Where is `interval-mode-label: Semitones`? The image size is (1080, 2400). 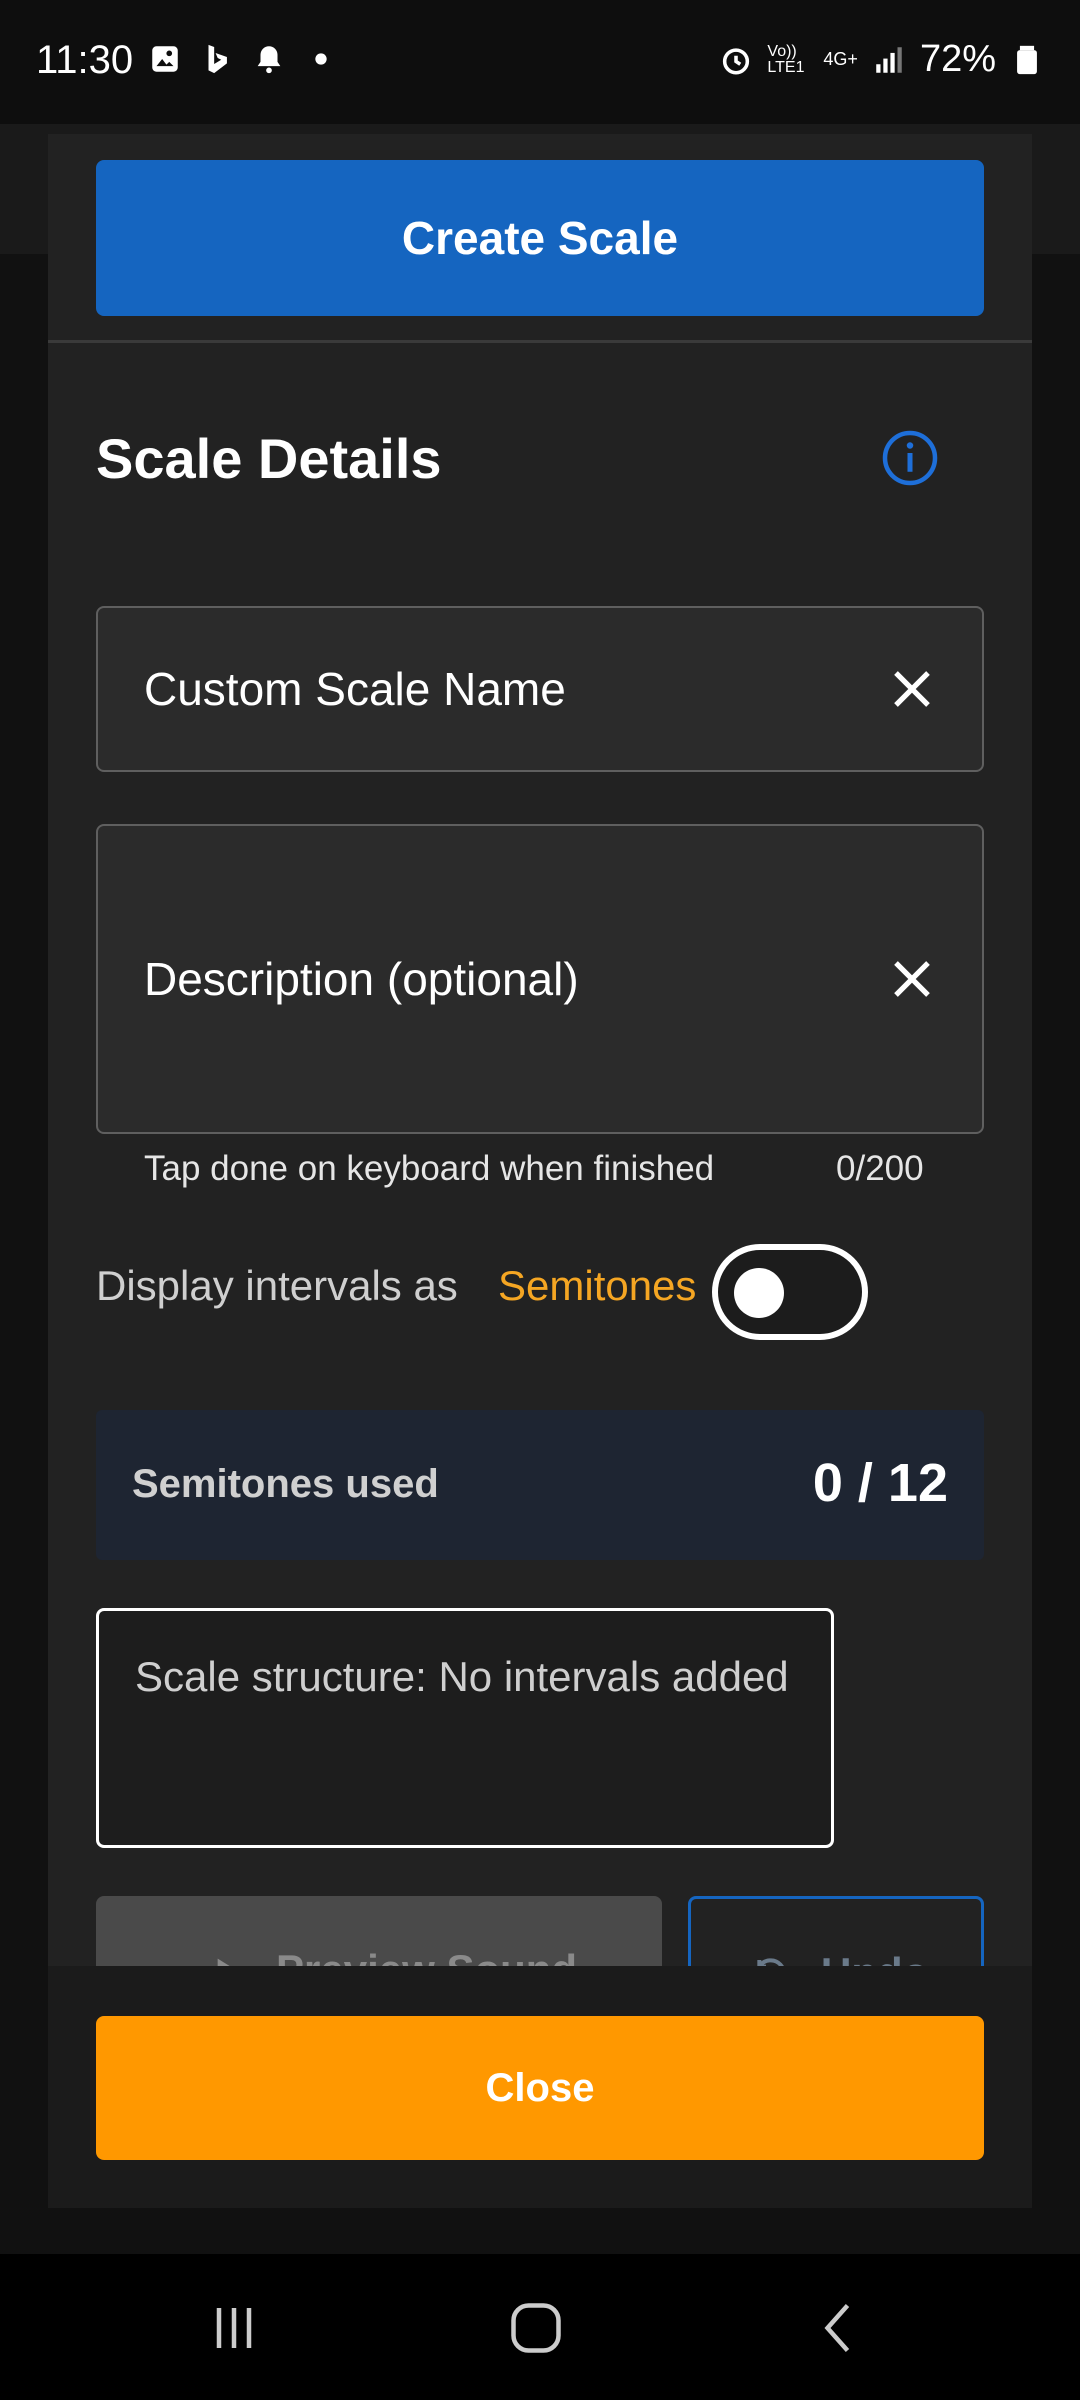
interval-mode-label: Semitones is located at coordinates (597, 1285).